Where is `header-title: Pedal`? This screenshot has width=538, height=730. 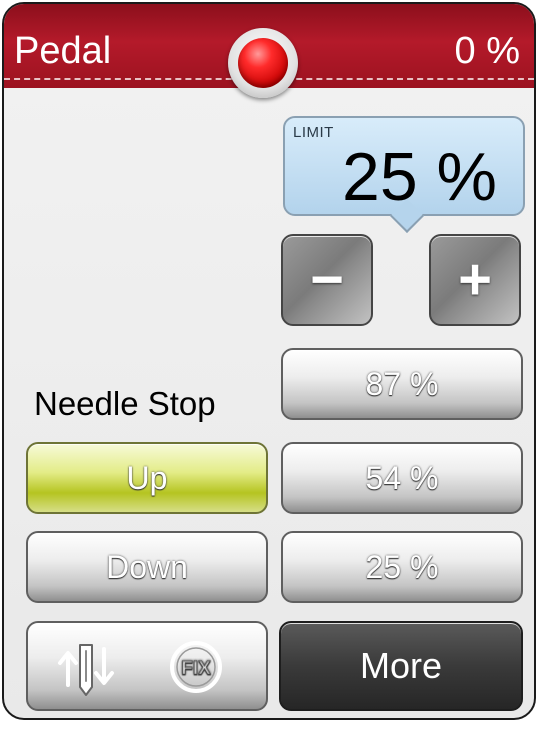
header-title: Pedal is located at coordinates (63, 51).